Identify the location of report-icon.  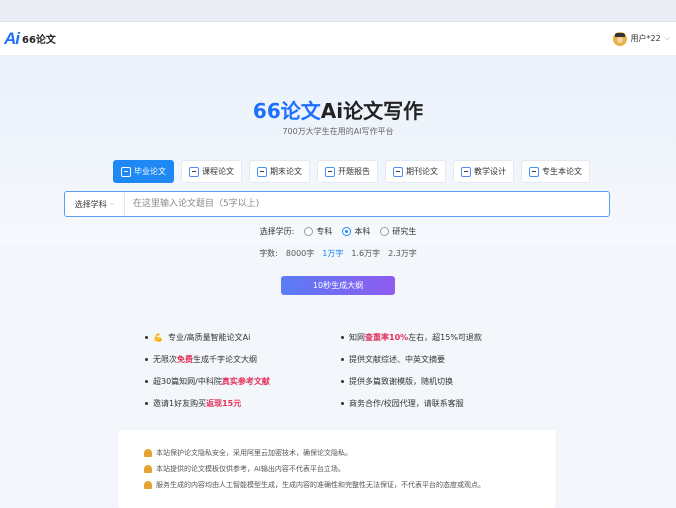
(330, 171).